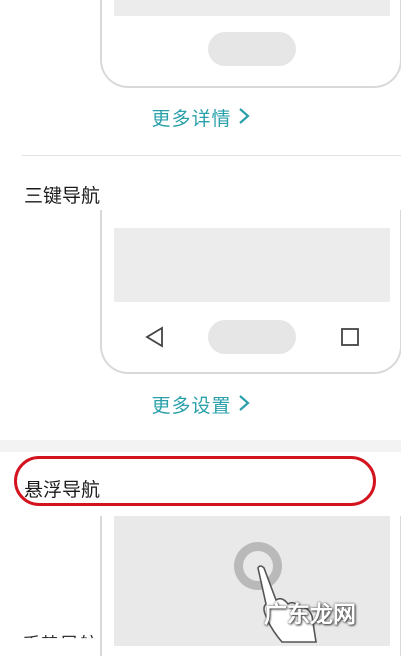 The width and height of the screenshot is (401, 657). Describe the element at coordinates (191, 406) in the screenshot. I see `more-settings-label: 更多设置` at that location.